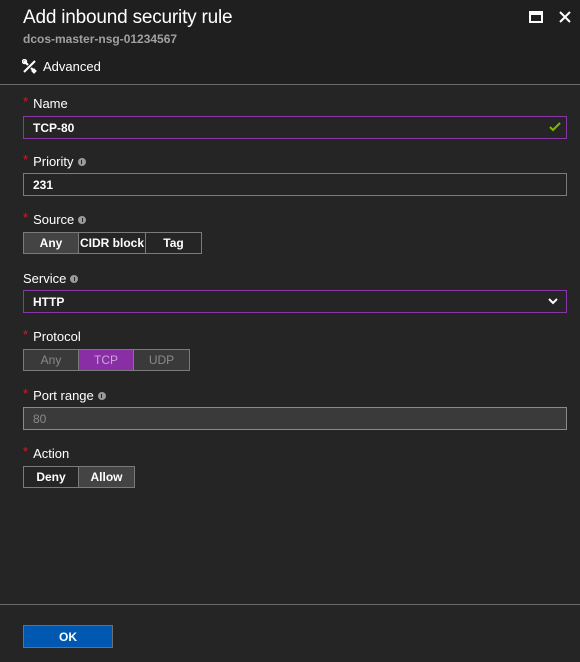 The image size is (580, 662). Describe the element at coordinates (161, 360) in the screenshot. I see `protocol-option-udp: UDP` at that location.